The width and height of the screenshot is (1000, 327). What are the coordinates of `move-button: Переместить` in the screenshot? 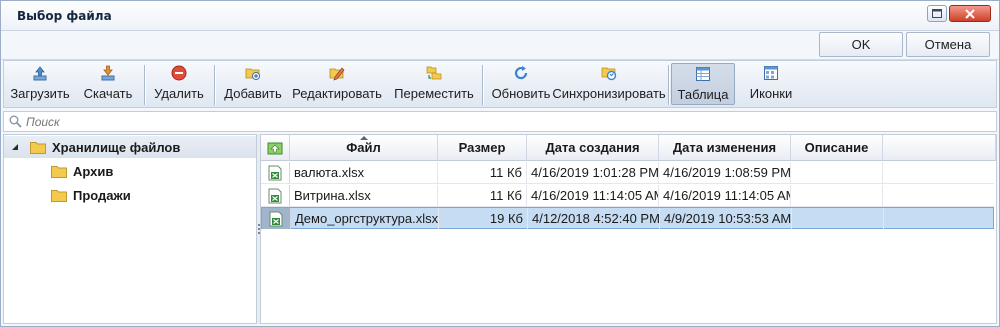 It's located at (434, 84).